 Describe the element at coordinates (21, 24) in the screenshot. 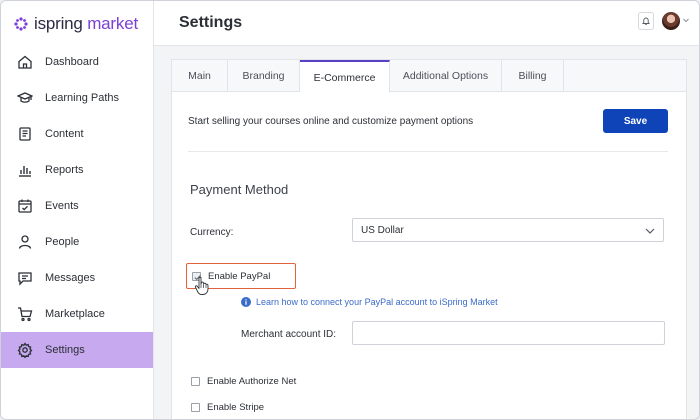

I see `ispring-flower-icon` at that location.